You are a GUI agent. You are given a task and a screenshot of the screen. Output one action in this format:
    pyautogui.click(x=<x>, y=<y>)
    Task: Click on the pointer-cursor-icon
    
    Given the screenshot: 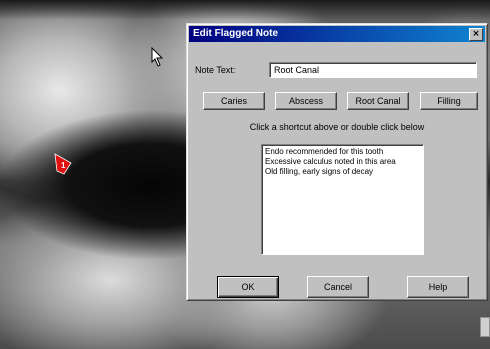 What is the action you would take?
    pyautogui.click(x=158, y=56)
    